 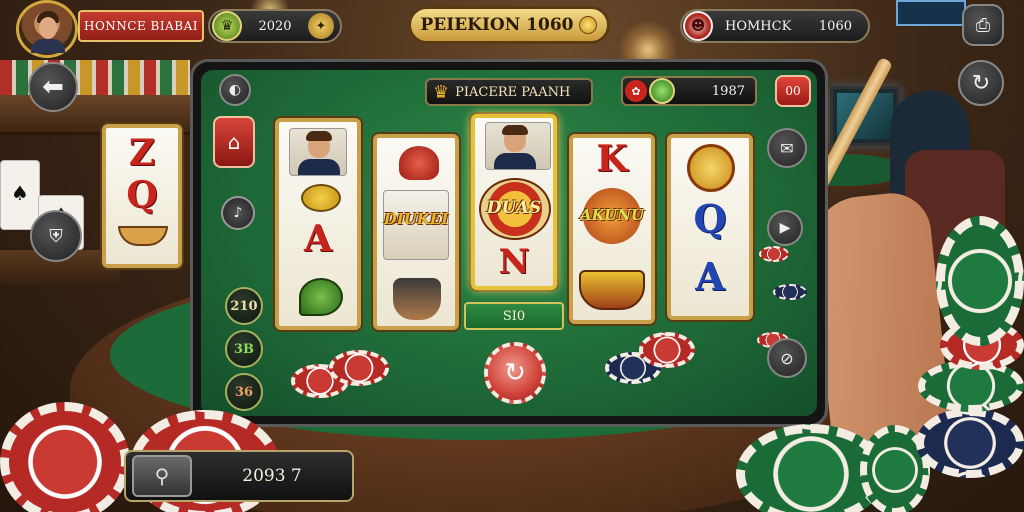 What do you see at coordinates (983, 25) in the screenshot?
I see `share-icon: ⎙` at bounding box center [983, 25].